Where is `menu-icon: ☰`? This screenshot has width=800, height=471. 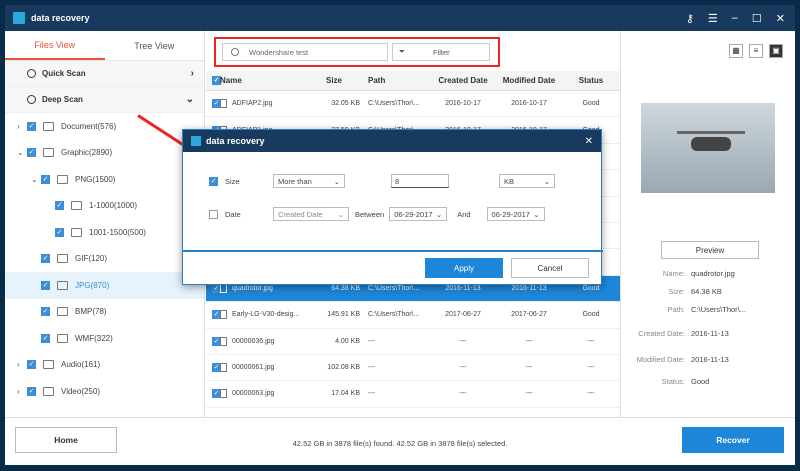 menu-icon: ☰ is located at coordinates (713, 18).